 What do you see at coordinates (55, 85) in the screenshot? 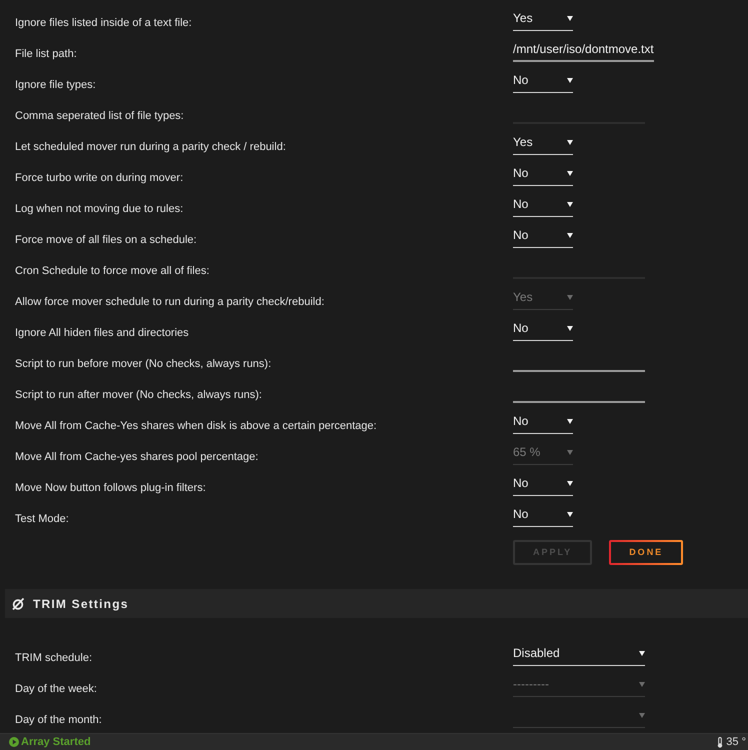
I see `setting-label: Ignore file types:` at bounding box center [55, 85].